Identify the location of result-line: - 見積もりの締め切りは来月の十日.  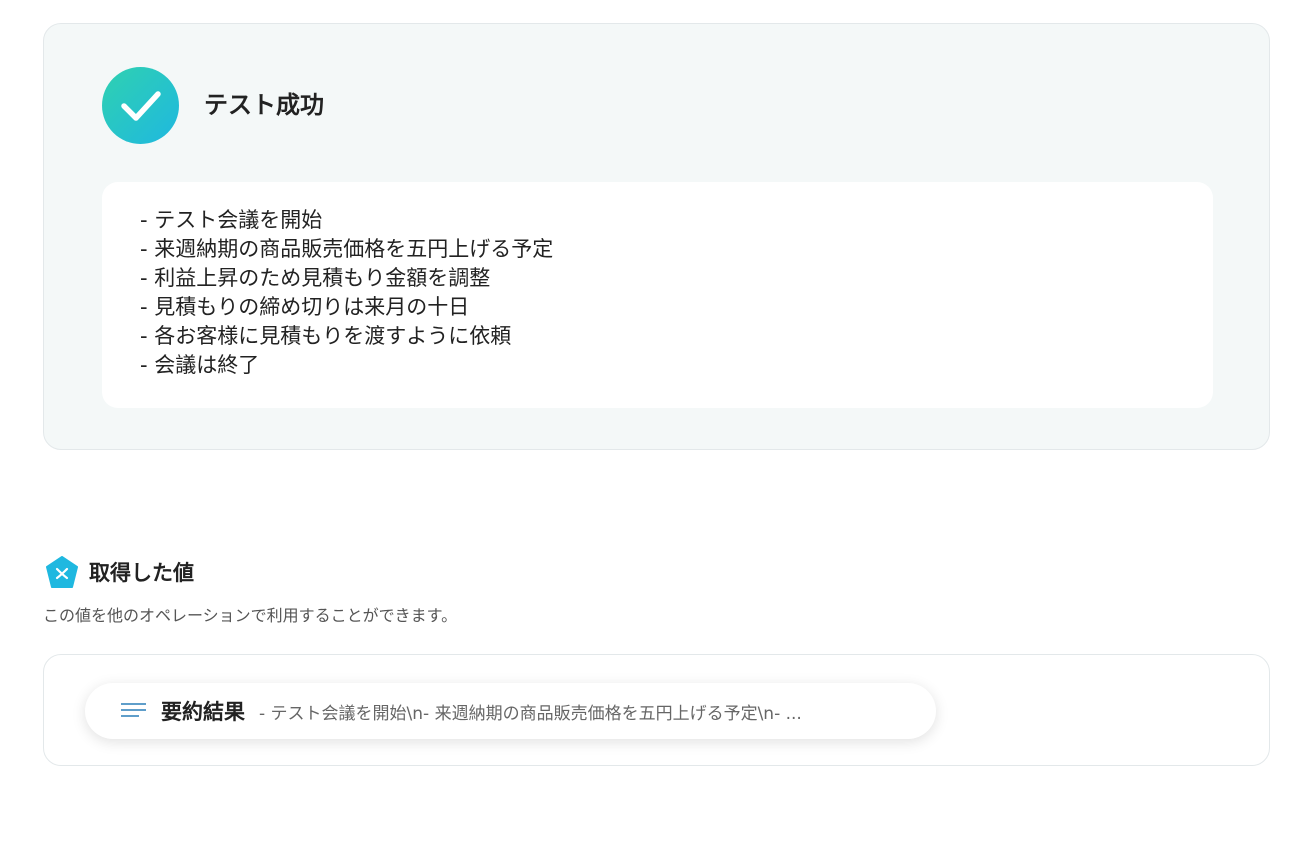
(305, 307).